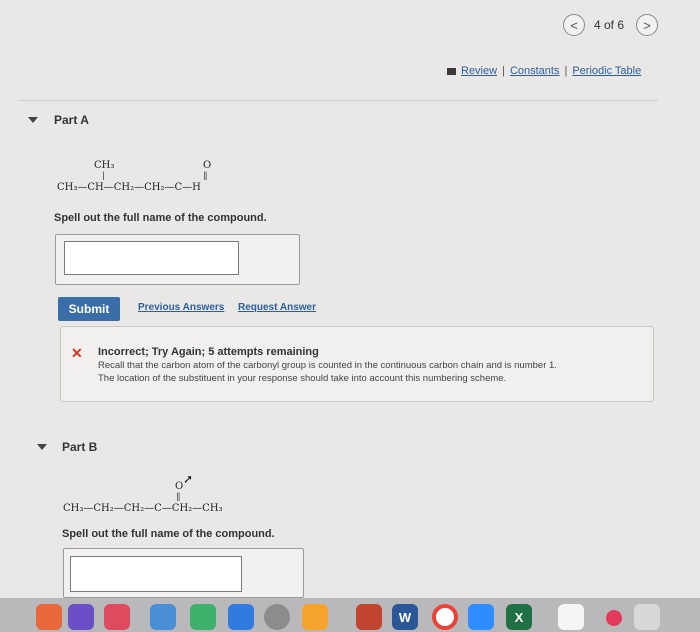 This screenshot has width=700, height=632. Describe the element at coordinates (203, 617) in the screenshot. I see `numbers-icon` at that location.